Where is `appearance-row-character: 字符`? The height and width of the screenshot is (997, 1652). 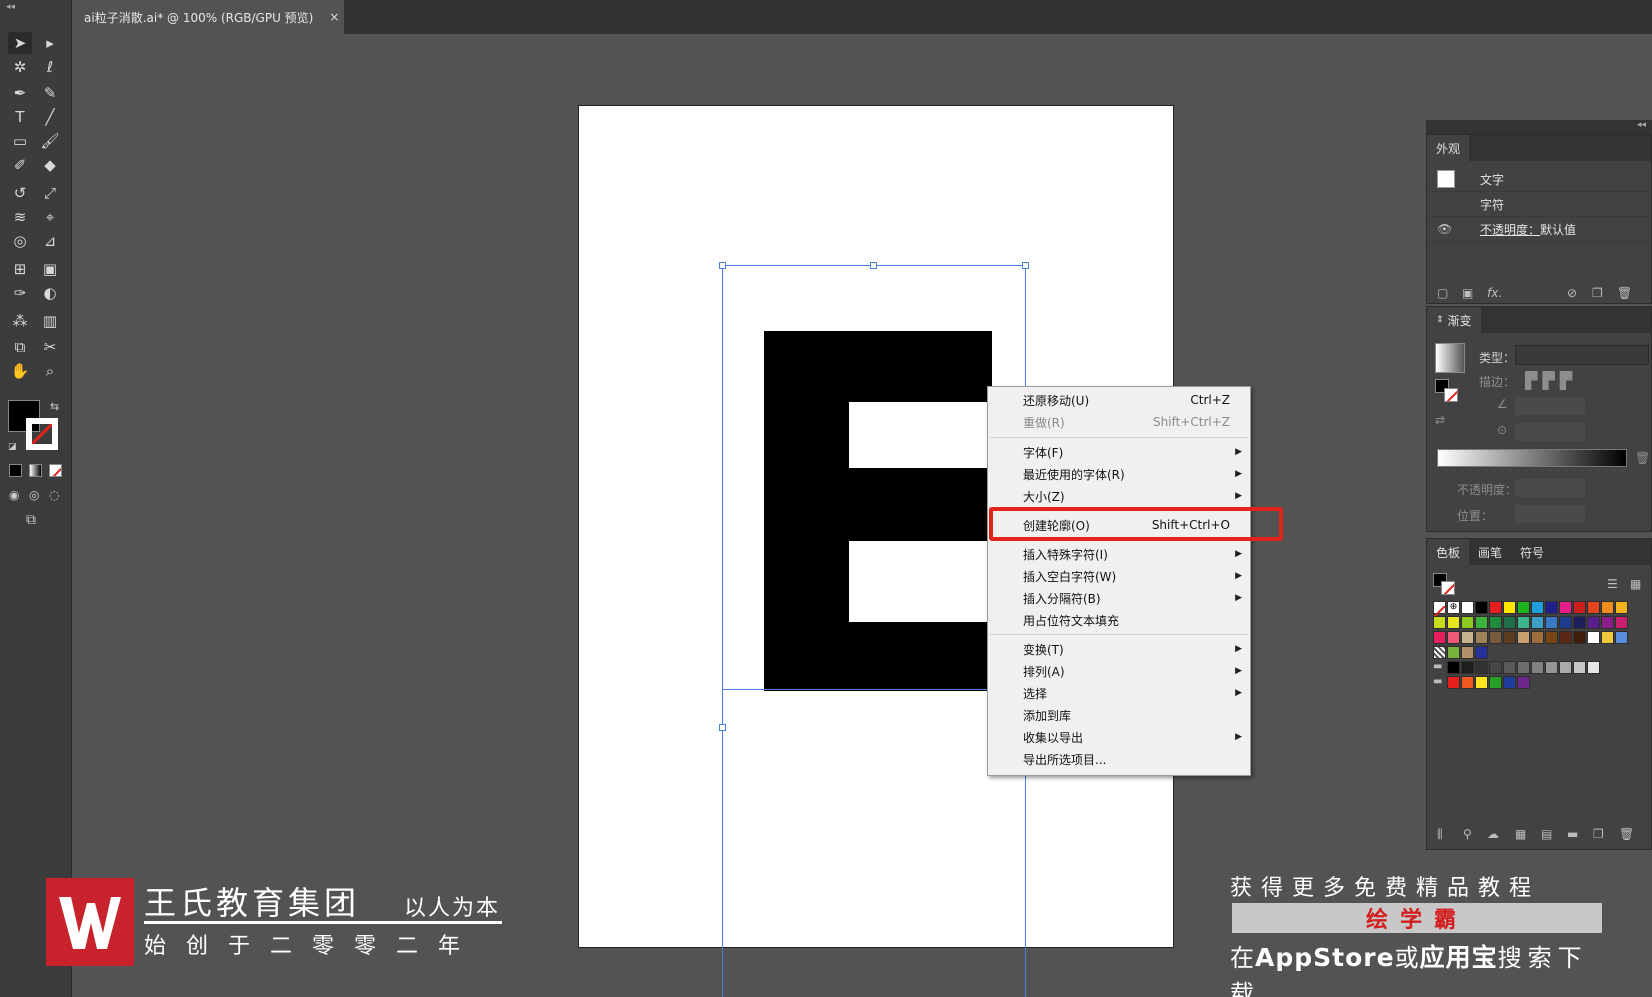 appearance-row-character: 字符 is located at coordinates (1539, 204).